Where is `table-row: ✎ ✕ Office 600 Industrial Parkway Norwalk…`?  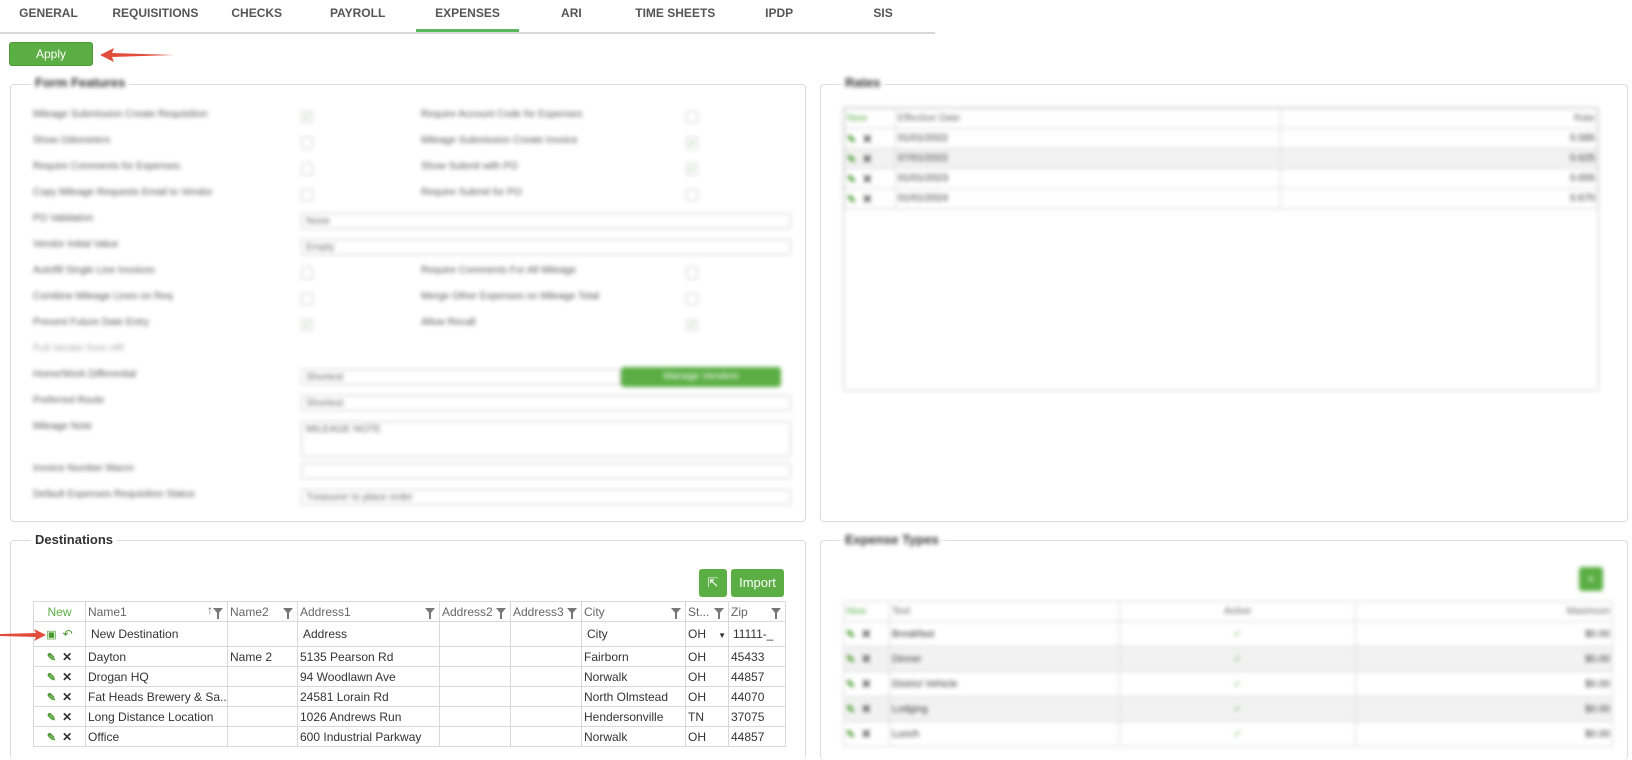 table-row: ✎ ✕ Office 600 Industrial Parkway Norwalk… is located at coordinates (409, 736).